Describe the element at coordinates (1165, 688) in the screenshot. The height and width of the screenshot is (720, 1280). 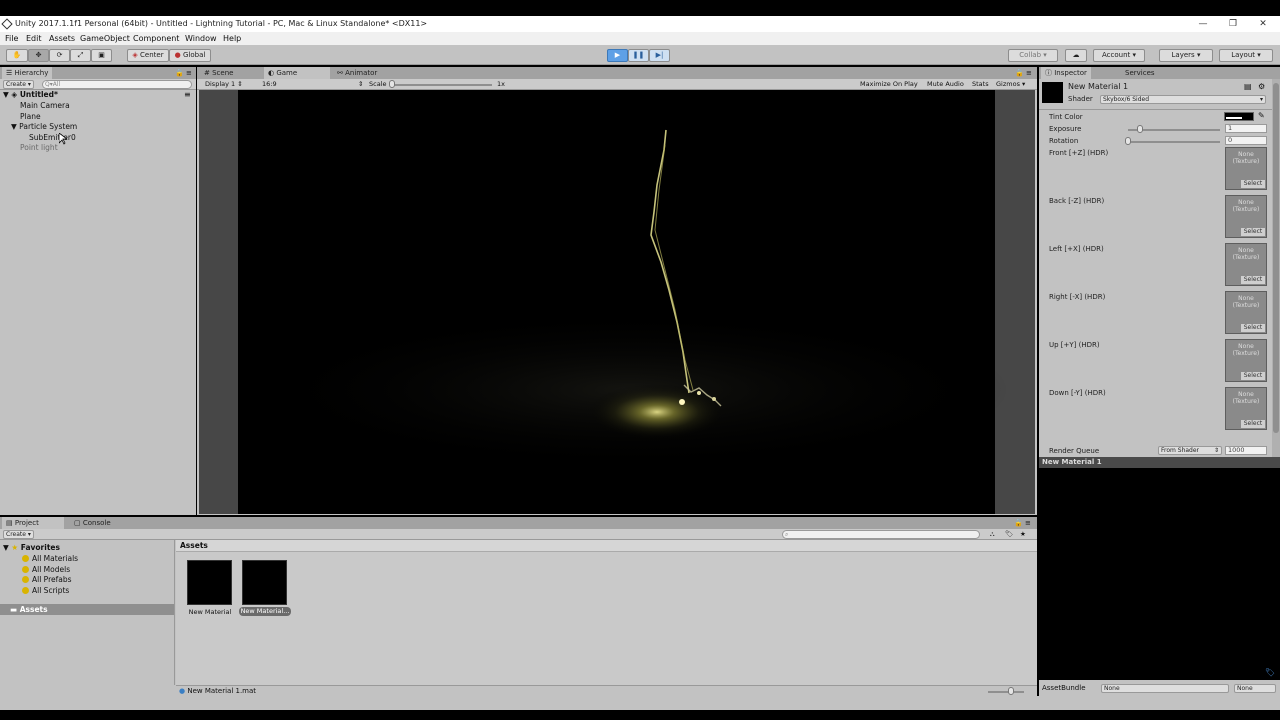
I see `assetbundle-dropdown: None` at that location.